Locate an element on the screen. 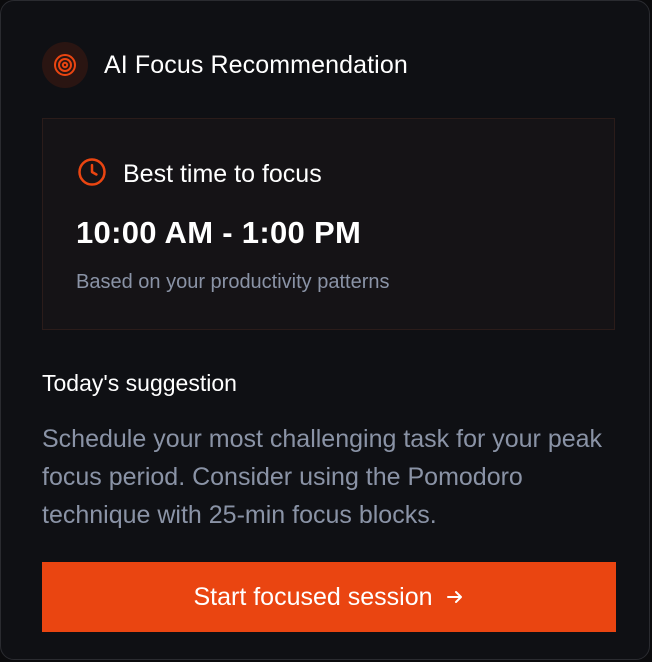  focus-time-range: 10:00 AM - 1:00 PM is located at coordinates (219, 232).